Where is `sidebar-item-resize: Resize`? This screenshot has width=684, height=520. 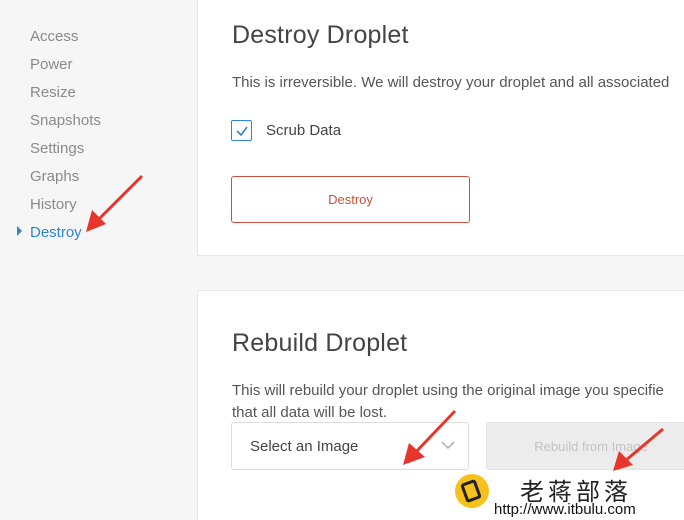
sidebar-item-resize: Resize is located at coordinates (53, 93).